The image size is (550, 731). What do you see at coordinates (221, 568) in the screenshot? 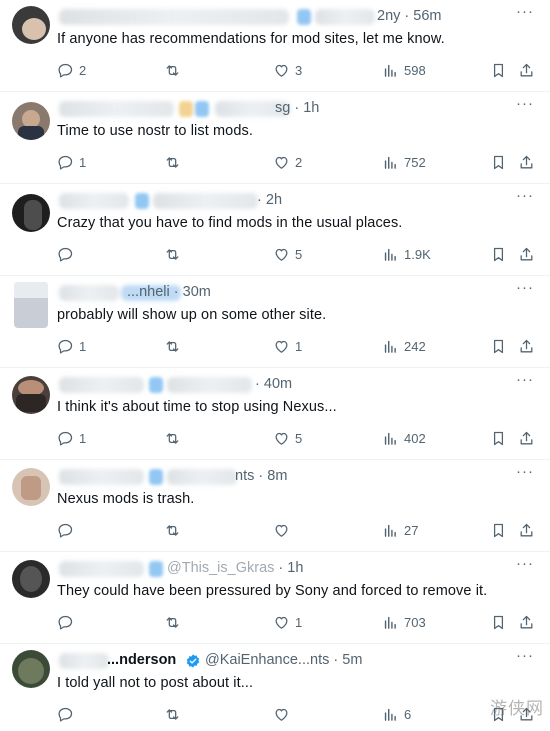
I see `author-handle: @This_is_Gkras` at bounding box center [221, 568].